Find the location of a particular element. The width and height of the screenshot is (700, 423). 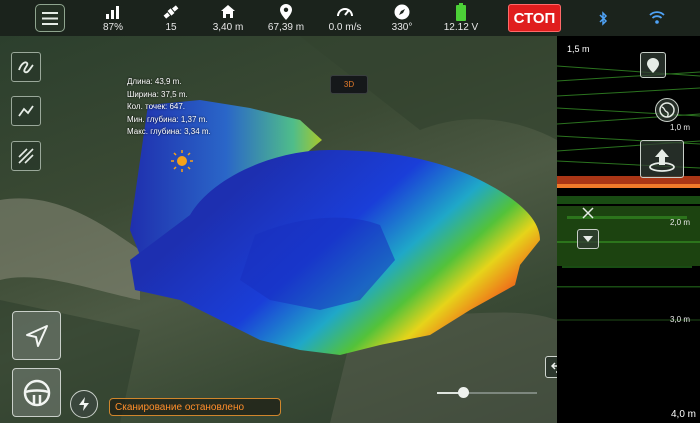

collapse-sonar-button is located at coordinates (588, 239).